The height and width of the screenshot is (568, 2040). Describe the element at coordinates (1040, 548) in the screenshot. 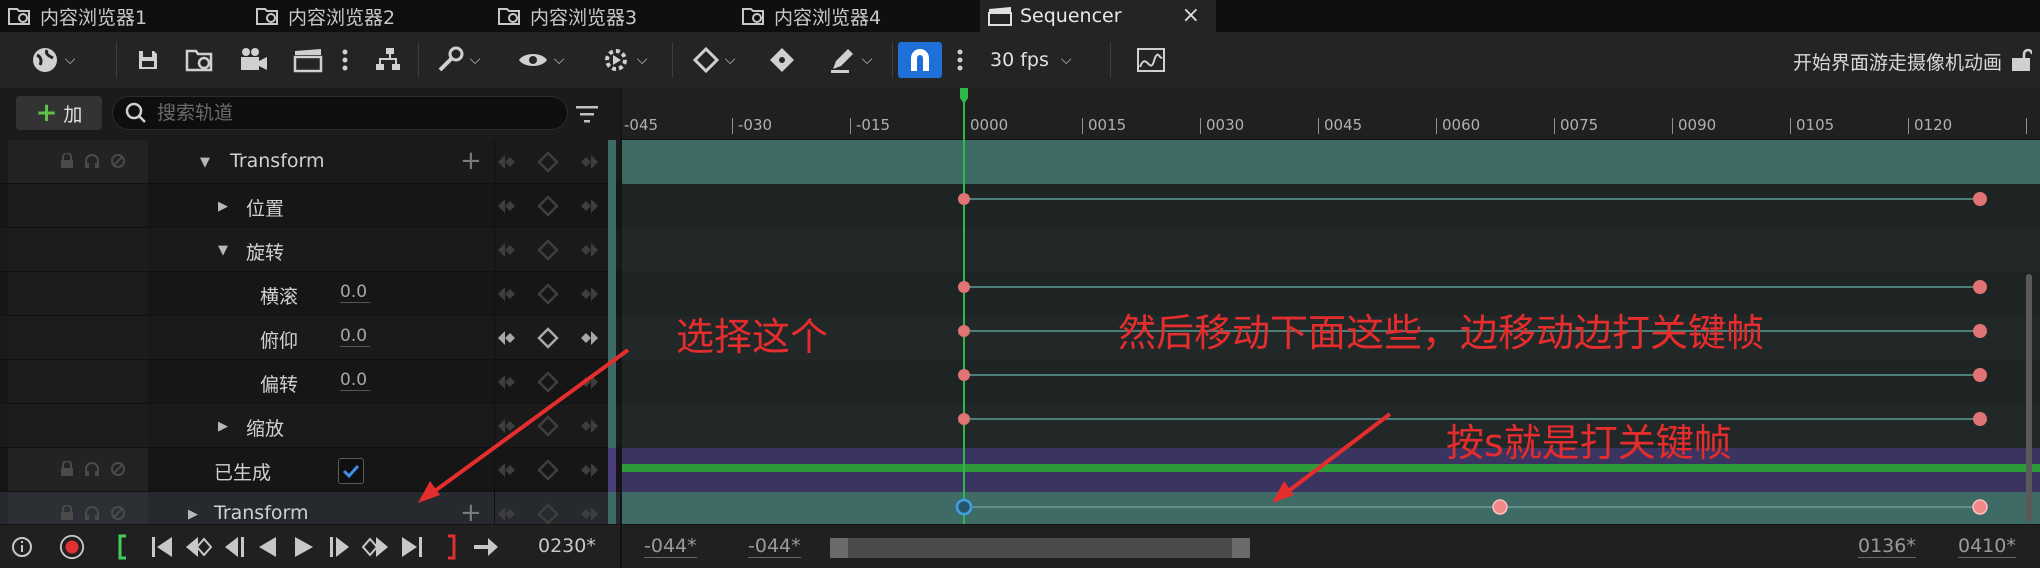

I see `horizontal-scrollbar` at that location.